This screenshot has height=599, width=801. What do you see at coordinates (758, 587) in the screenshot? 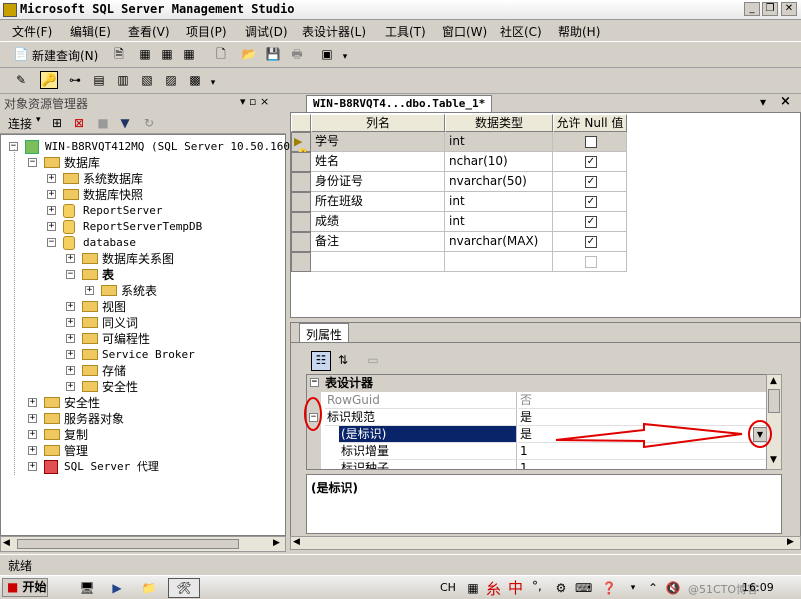
I see `system-clock: 16:09` at bounding box center [758, 587].